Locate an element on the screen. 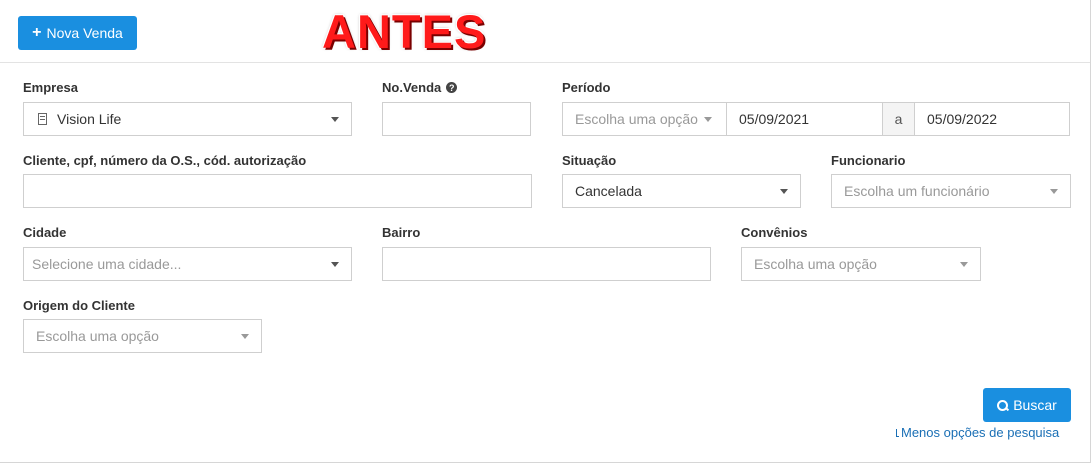 The height and width of the screenshot is (464, 1092). bairro-label: Bairro is located at coordinates (401, 232).